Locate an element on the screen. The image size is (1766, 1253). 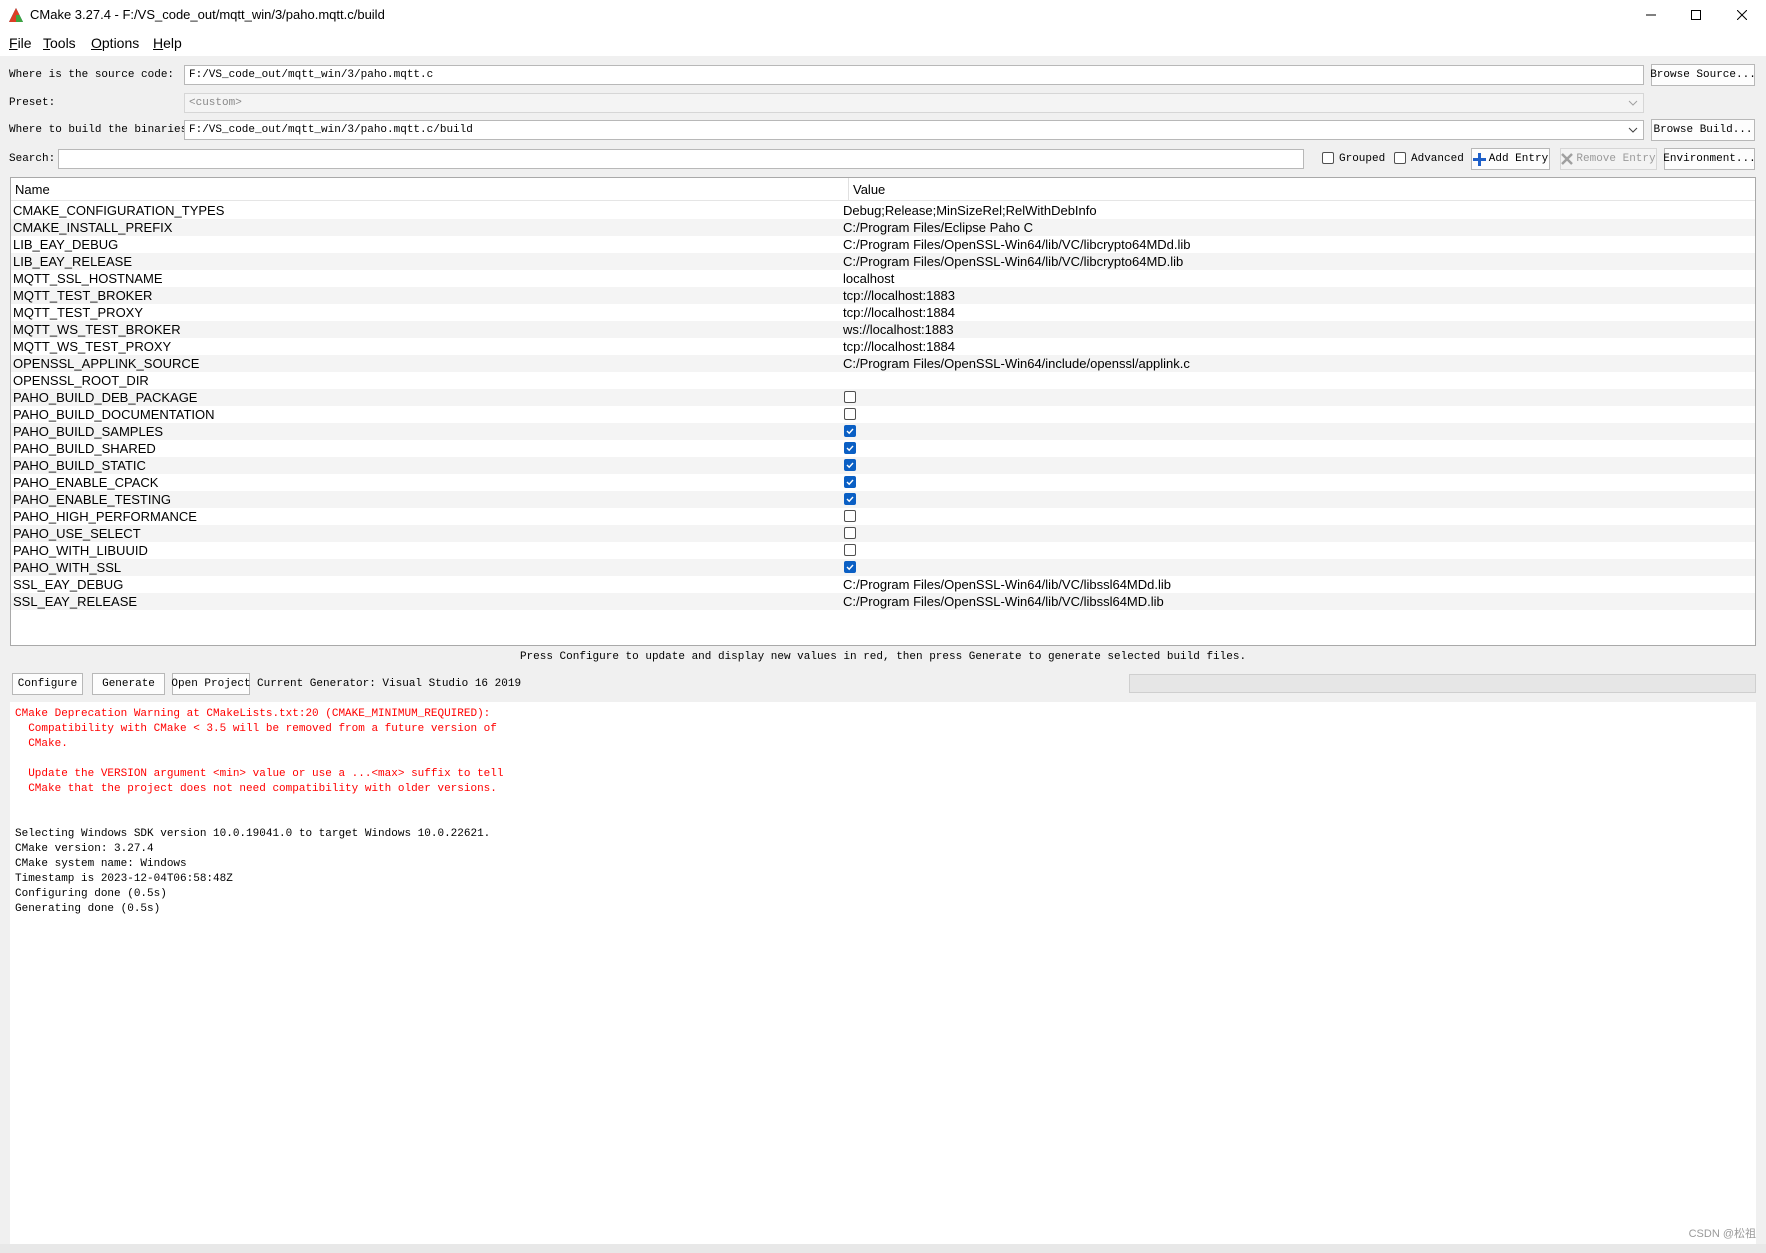
table-row: MQTT_WS_TEST_PROXYtcp://localhost:1884 is located at coordinates (883, 346).